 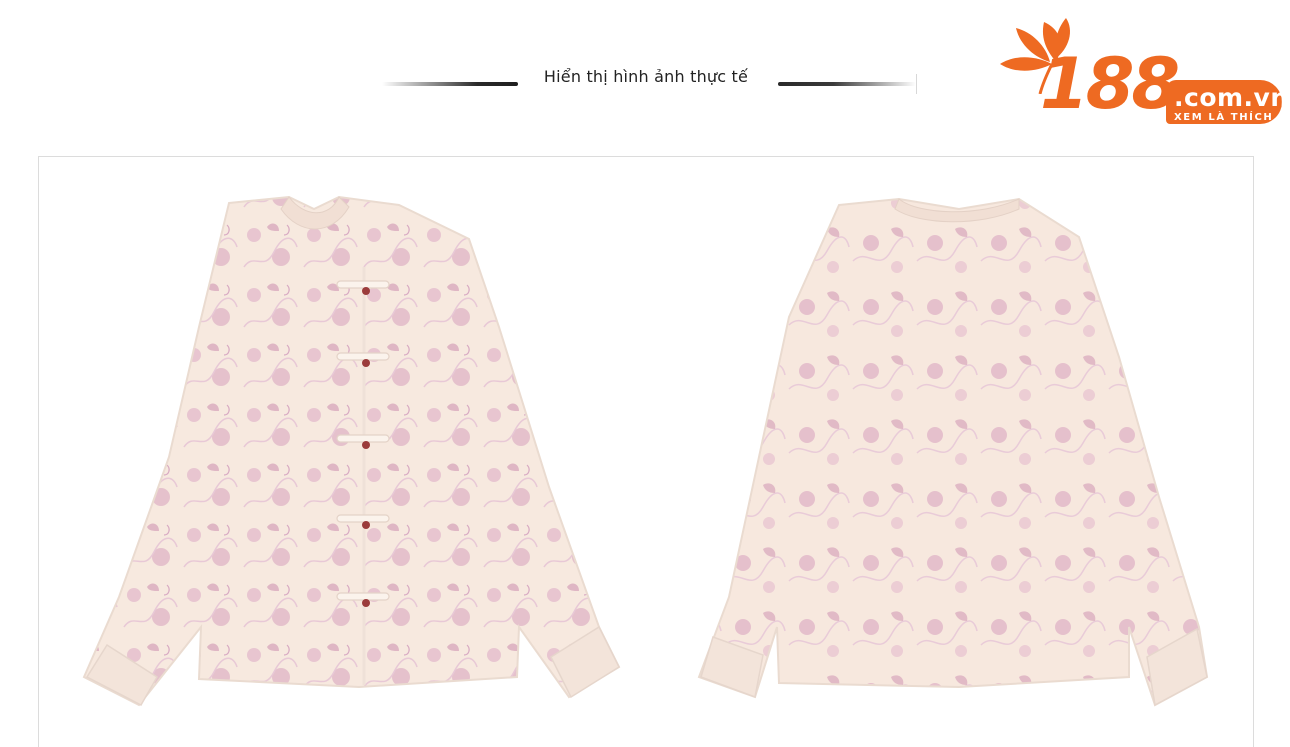 I want to click on logo-number: 188, so click(x=1110, y=84).